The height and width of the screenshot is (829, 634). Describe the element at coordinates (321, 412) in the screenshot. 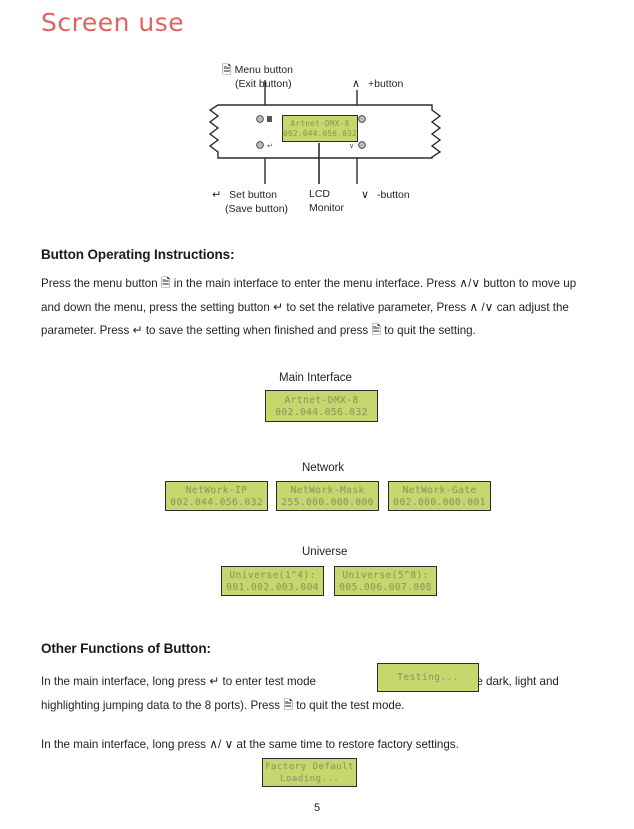

I see `main-interface-lcd-line-2: 002.044.056.032` at that location.